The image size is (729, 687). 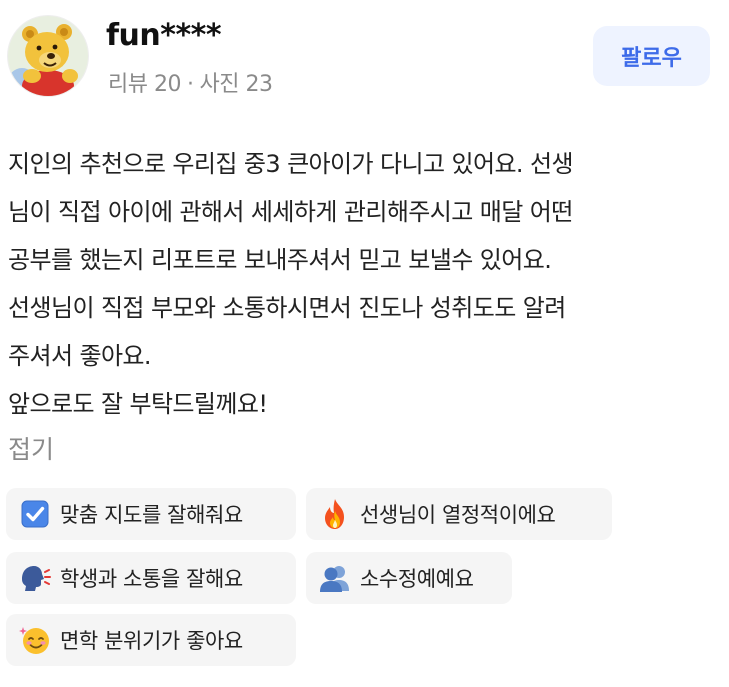 I want to click on photo-count: 사진 23, so click(x=236, y=84).